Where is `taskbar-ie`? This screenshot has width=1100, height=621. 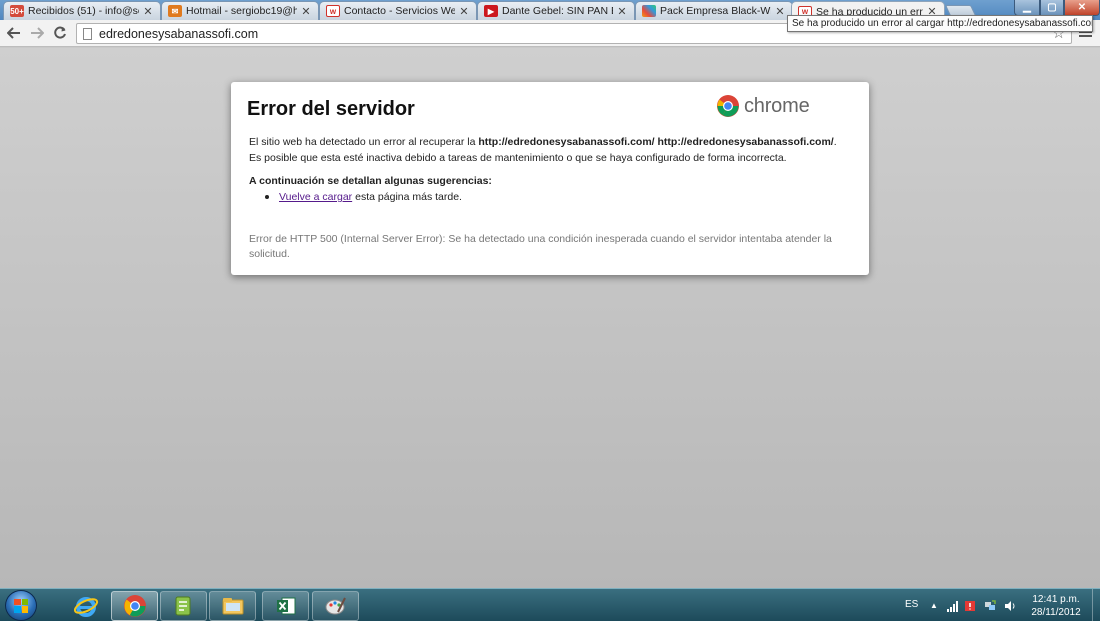 taskbar-ie is located at coordinates (85, 606).